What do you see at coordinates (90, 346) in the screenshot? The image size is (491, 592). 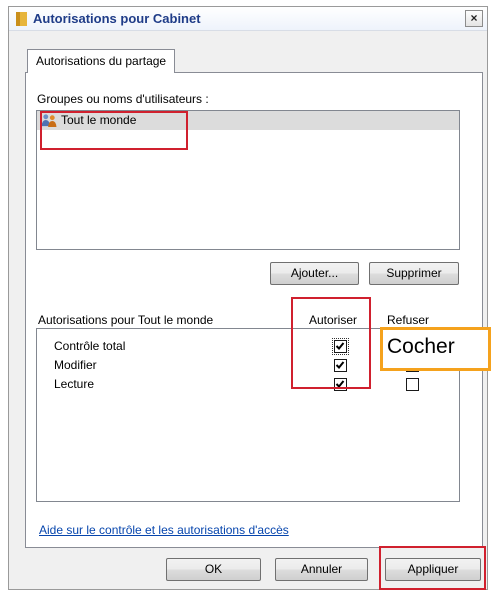 I see `permission-label: Contrôle total` at bounding box center [90, 346].